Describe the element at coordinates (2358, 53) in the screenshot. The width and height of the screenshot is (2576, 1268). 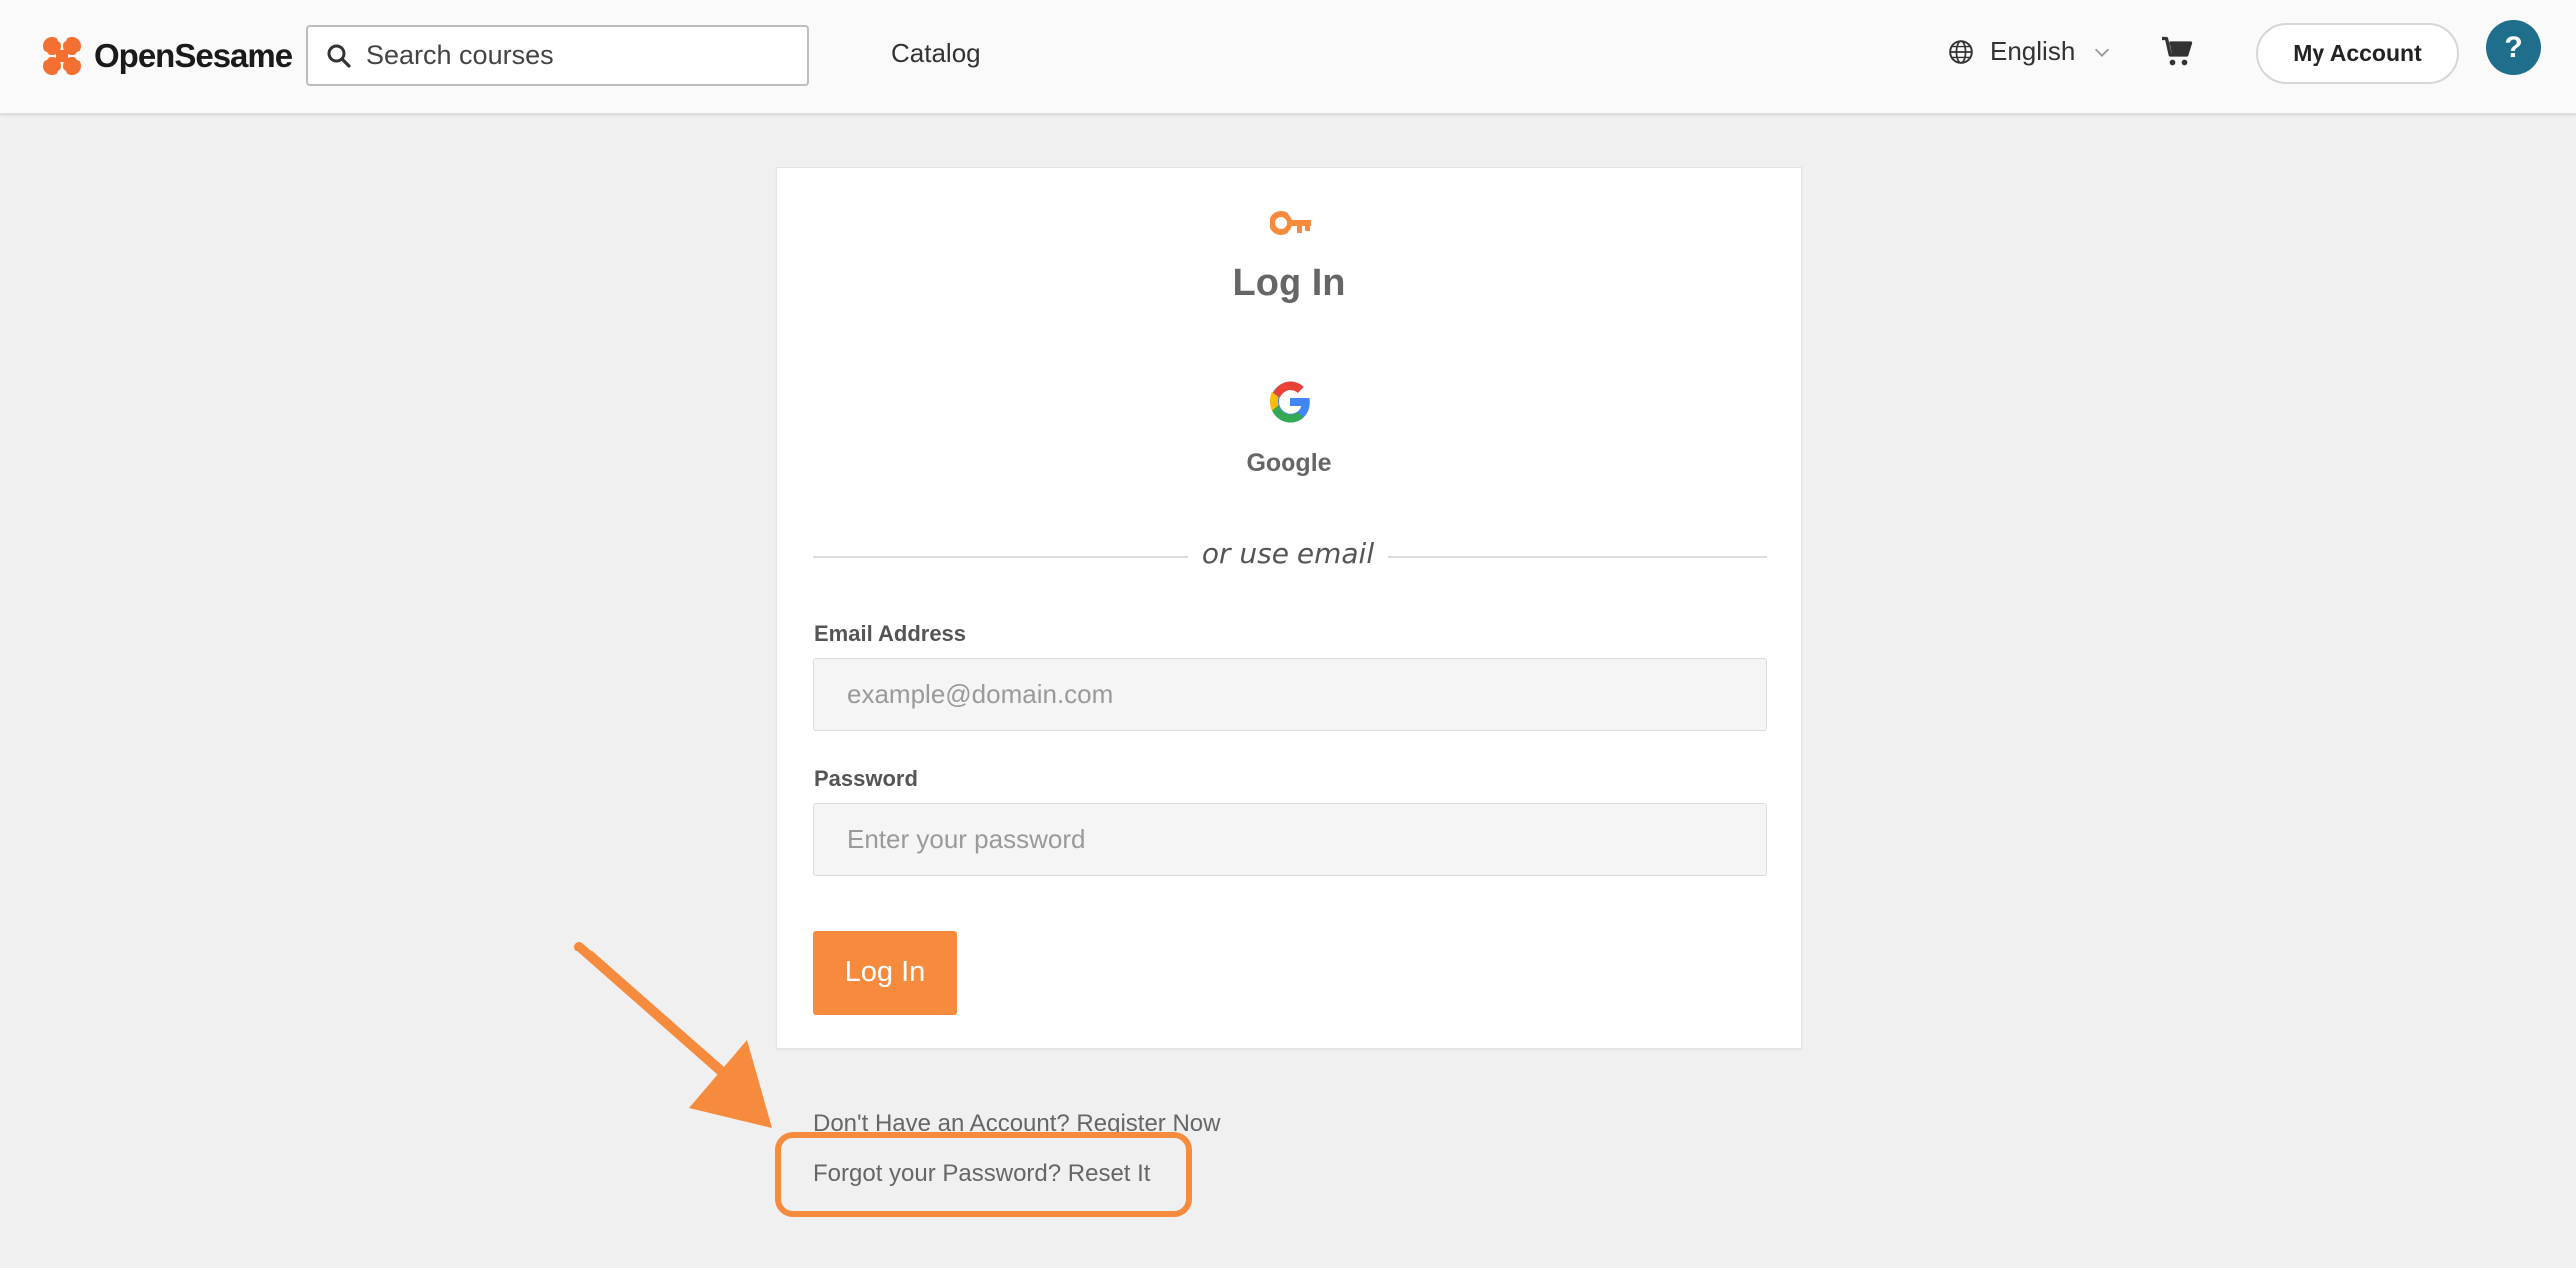
I see `my-account-button: My Account` at that location.